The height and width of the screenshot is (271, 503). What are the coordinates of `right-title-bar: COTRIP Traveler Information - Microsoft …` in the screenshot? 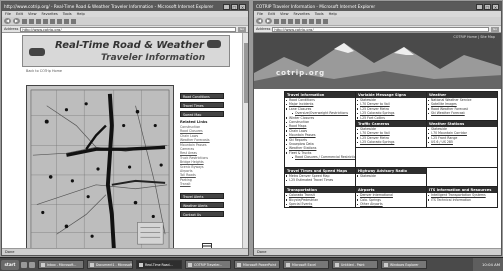 It's located at (377, 6).